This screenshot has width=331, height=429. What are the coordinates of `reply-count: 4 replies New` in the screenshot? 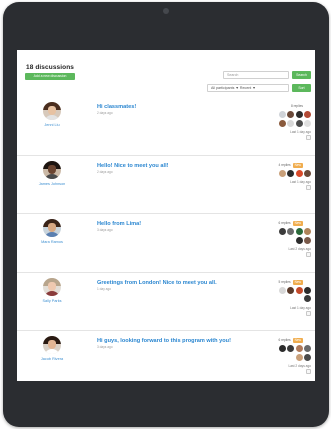 It's located at (290, 165).